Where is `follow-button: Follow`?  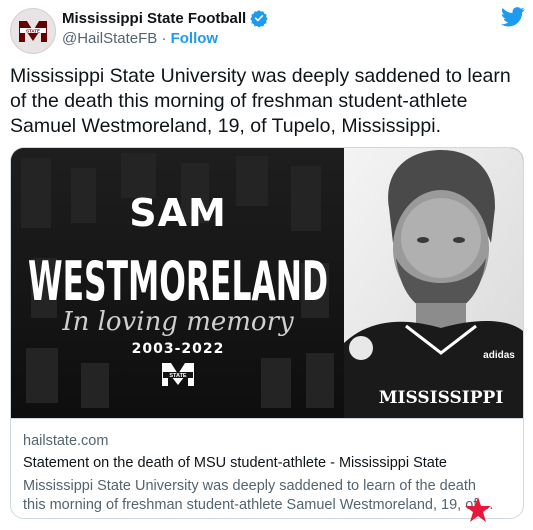 follow-button: Follow is located at coordinates (195, 38).